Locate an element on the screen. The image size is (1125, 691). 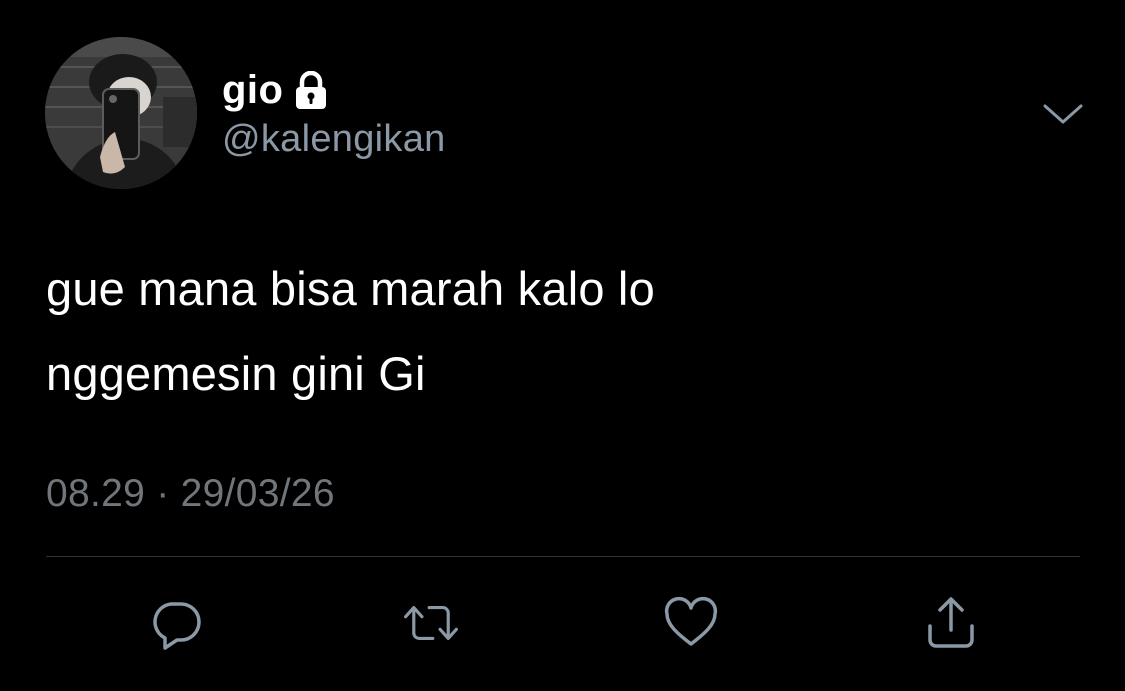
retweet-button is located at coordinates (431, 623).